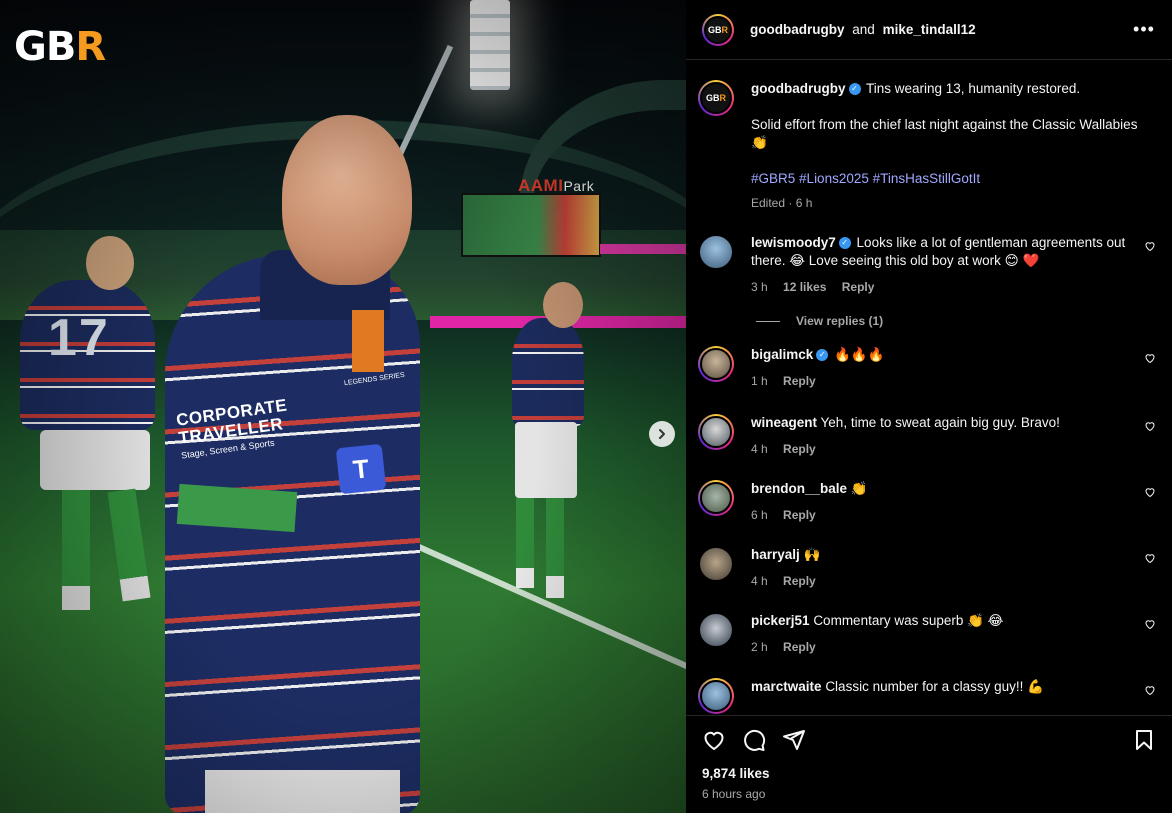 The width and height of the screenshot is (1172, 813). What do you see at coordinates (768, 321) in the screenshot?
I see `divider` at bounding box center [768, 321].